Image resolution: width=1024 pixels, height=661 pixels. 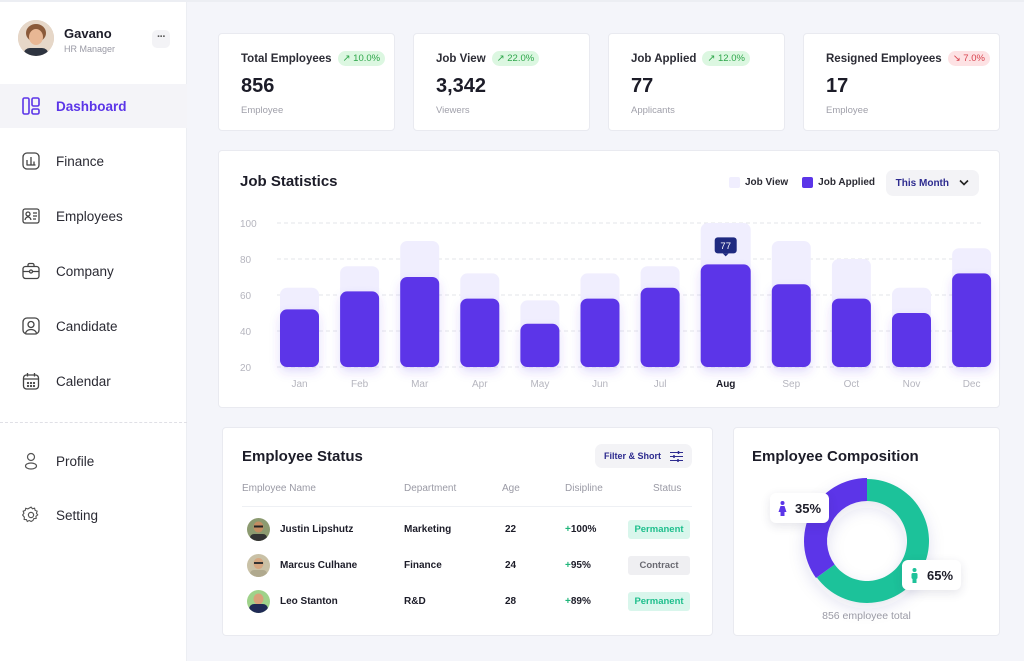 What do you see at coordinates (161, 39) in the screenshot?
I see `more-options-button: ···` at bounding box center [161, 39].